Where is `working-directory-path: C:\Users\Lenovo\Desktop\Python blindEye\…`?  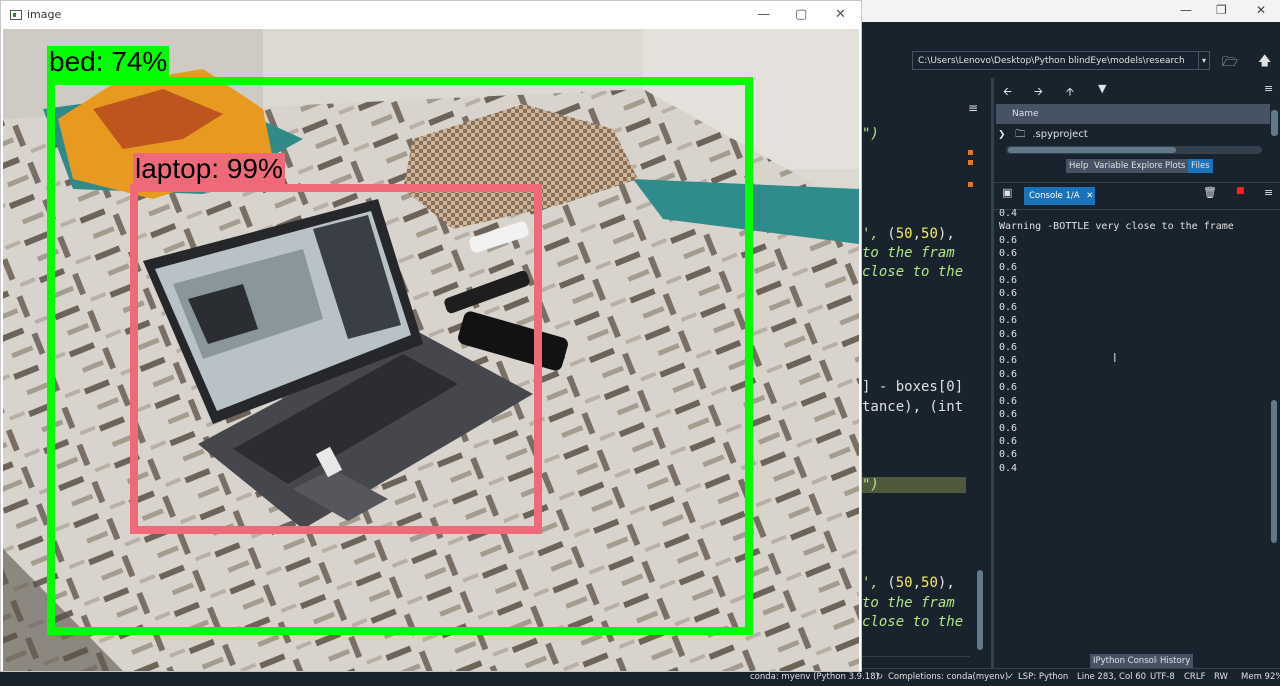
working-directory-path: C:\Users\Lenovo\Desktop\Python blindEye\… is located at coordinates (1051, 61).